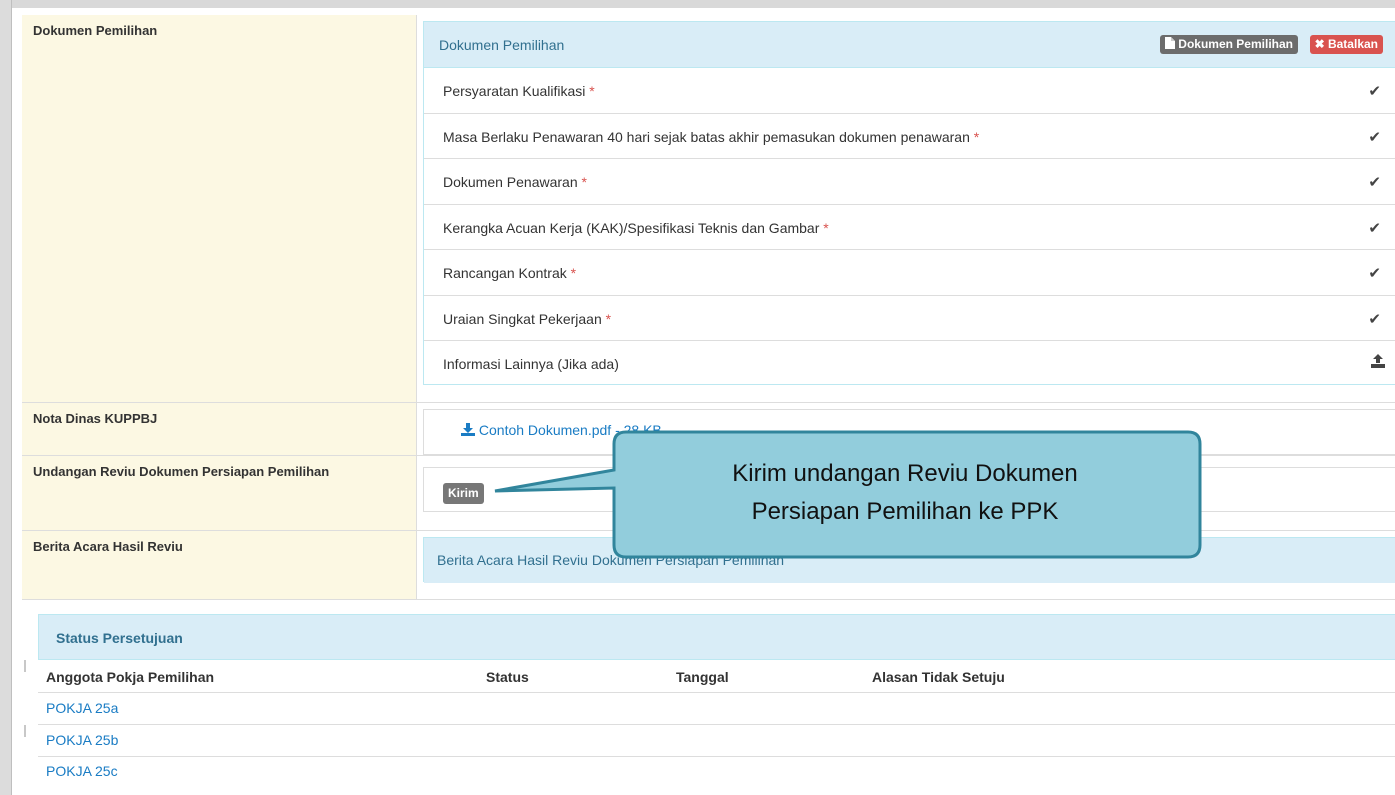 The image size is (1395, 795). What do you see at coordinates (909, 318) in the screenshot?
I see `dokumen-item: Uraian Singkat Pekerjaan * ✔` at bounding box center [909, 318].